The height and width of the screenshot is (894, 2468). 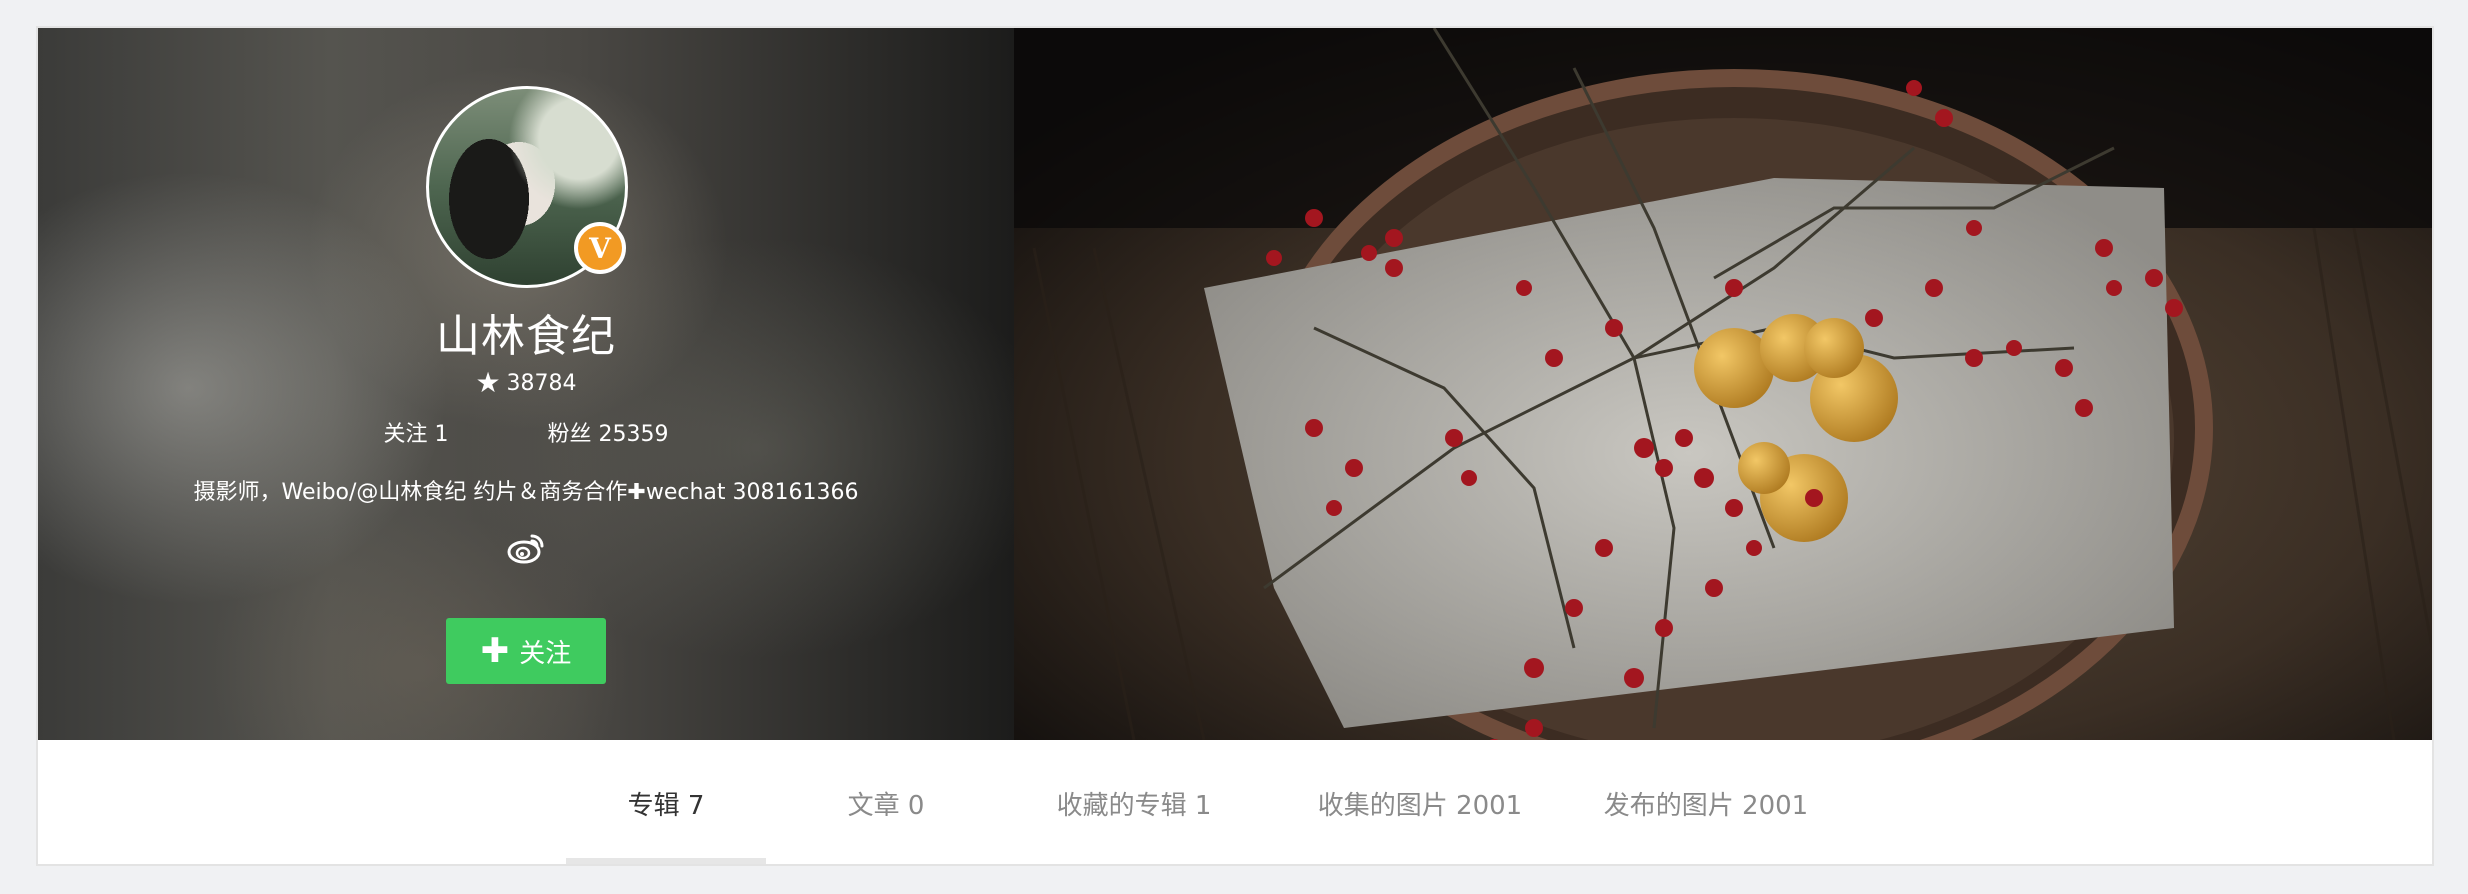 I want to click on likes-count: ★ 38784, so click(x=526, y=382).